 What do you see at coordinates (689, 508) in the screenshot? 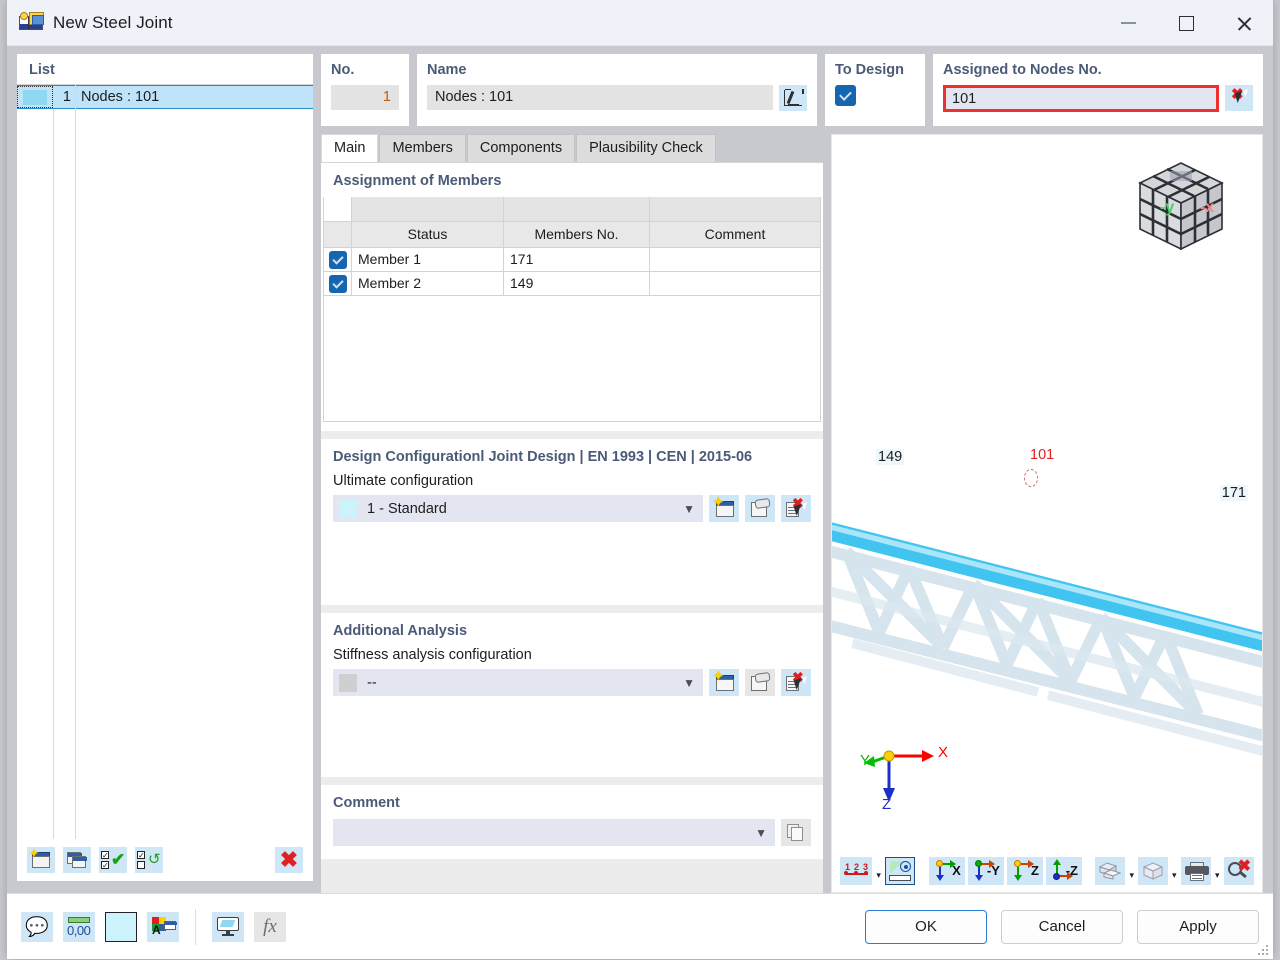
I see `chevron-down-icon: ▼` at bounding box center [689, 508].